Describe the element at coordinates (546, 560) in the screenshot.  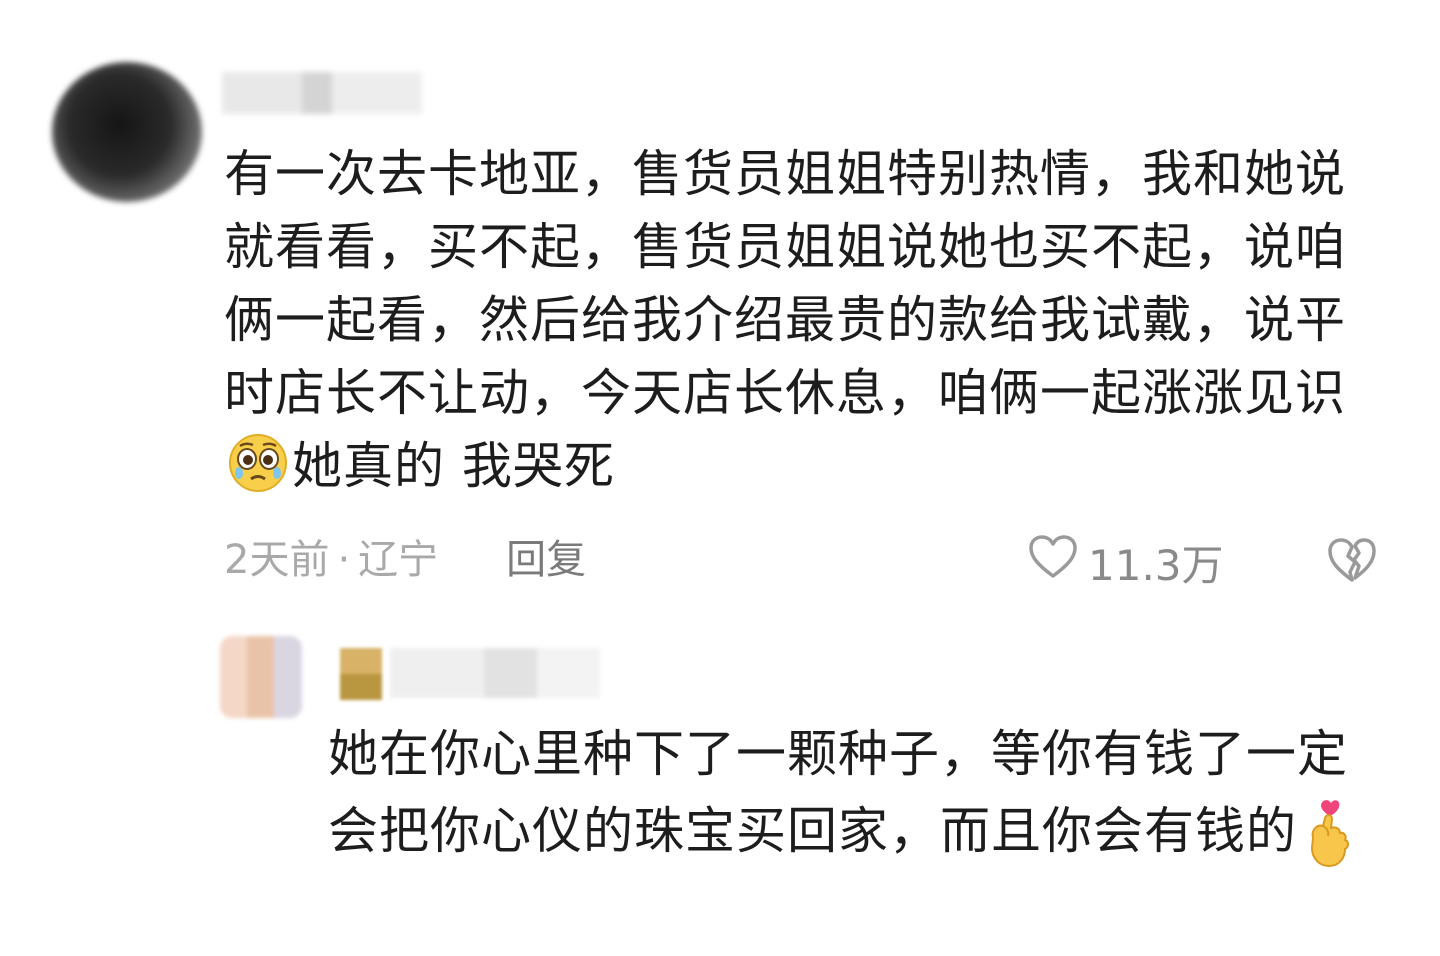
I see `reply-button: 回复` at that location.